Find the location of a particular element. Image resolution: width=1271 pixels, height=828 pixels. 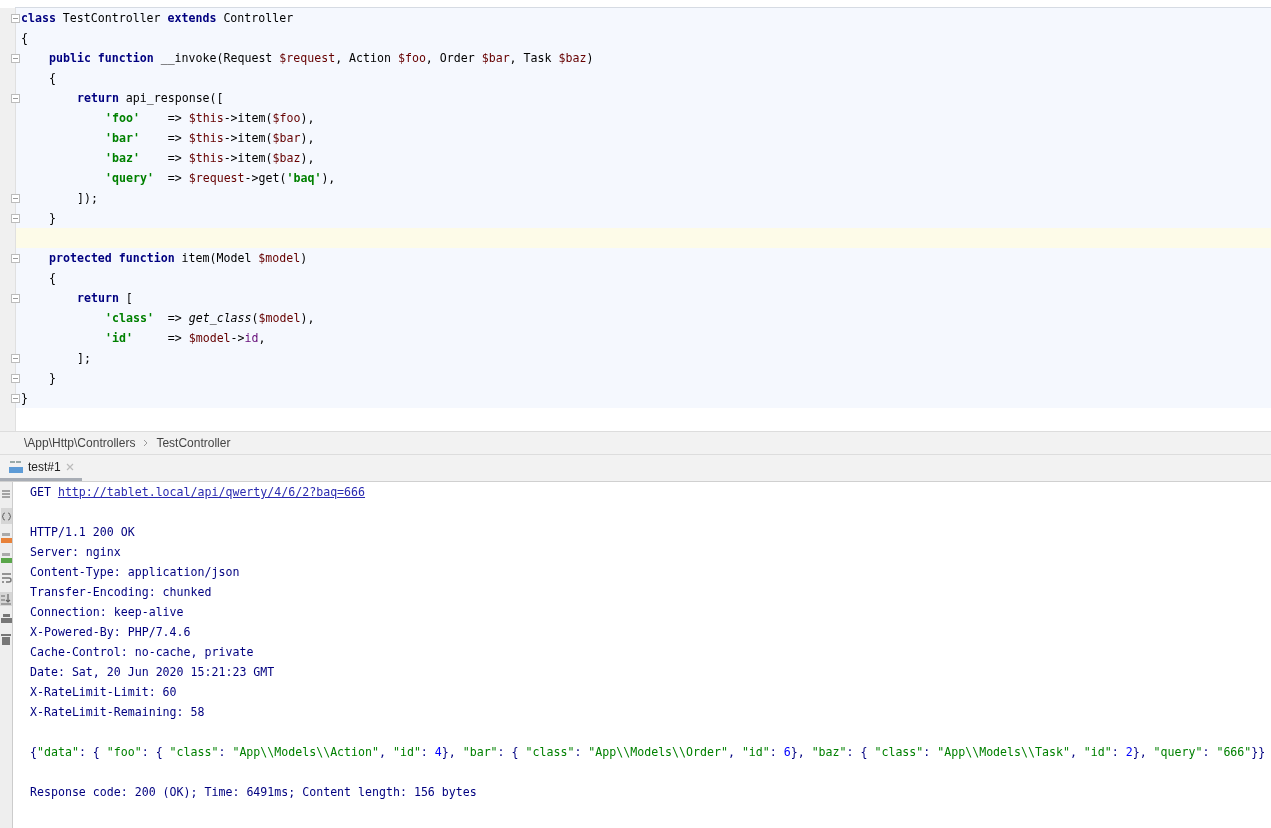

output-line: Date: Sat, 20 Jun 2020 15:21:23 GMT is located at coordinates (152, 672).